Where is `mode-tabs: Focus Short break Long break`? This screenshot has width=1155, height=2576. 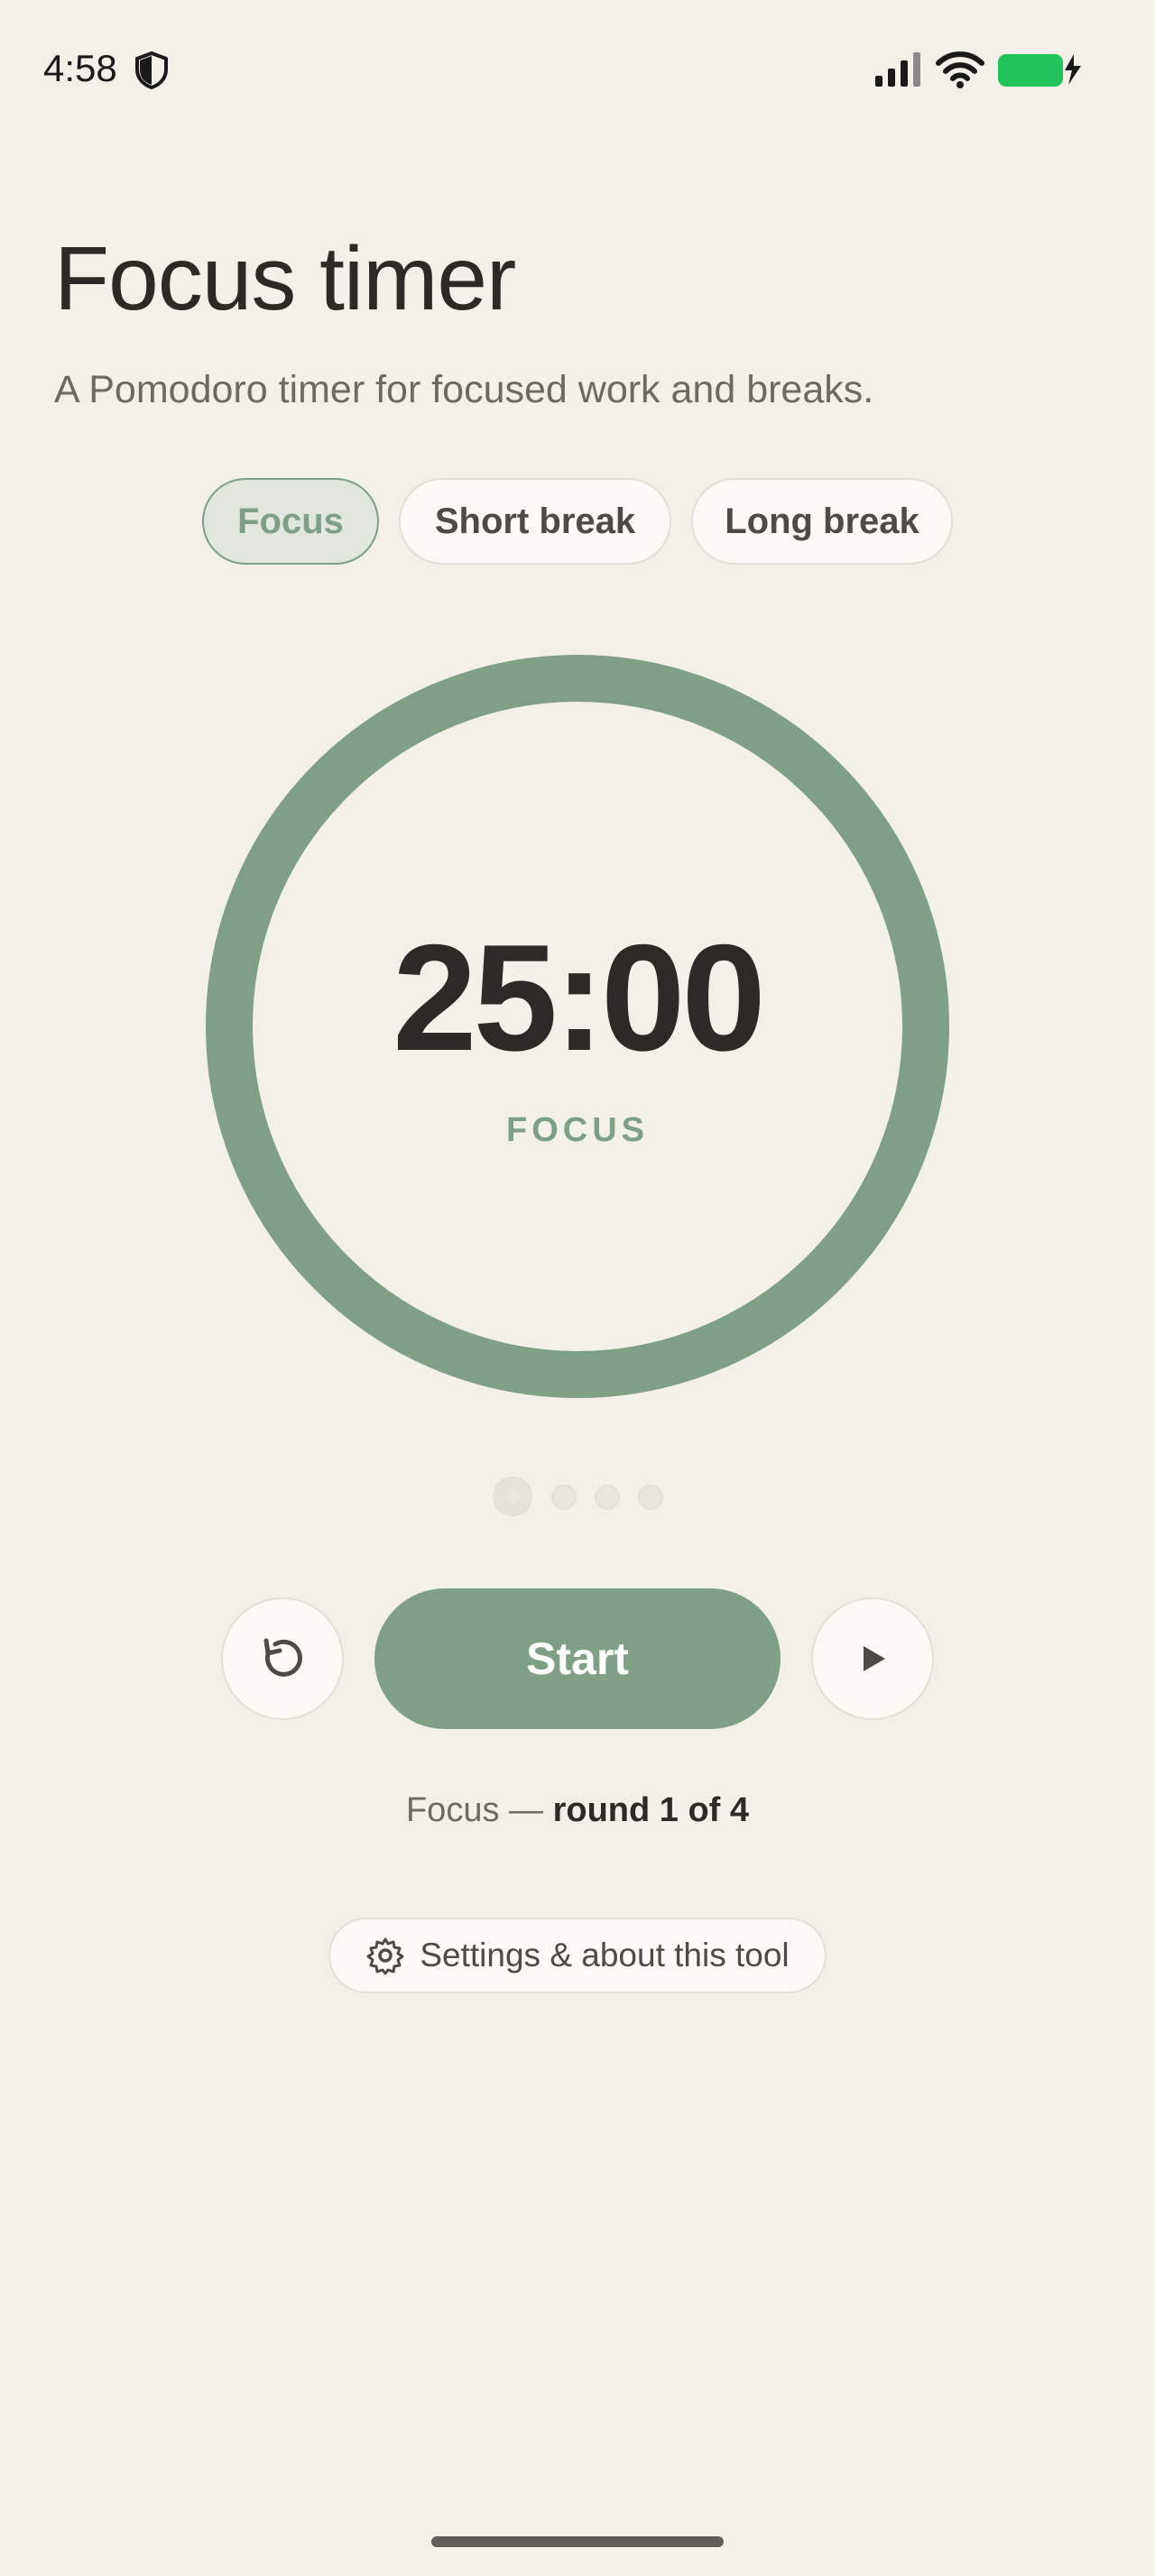
mode-tabs: Focus Short break Long break is located at coordinates (577, 523).